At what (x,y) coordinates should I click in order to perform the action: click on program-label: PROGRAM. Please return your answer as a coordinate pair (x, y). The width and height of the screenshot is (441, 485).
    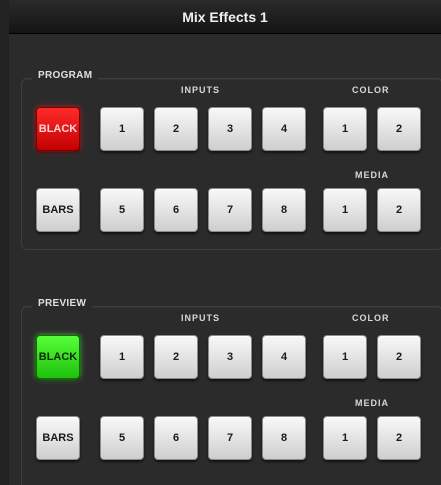
    Looking at the image, I should click on (65, 75).